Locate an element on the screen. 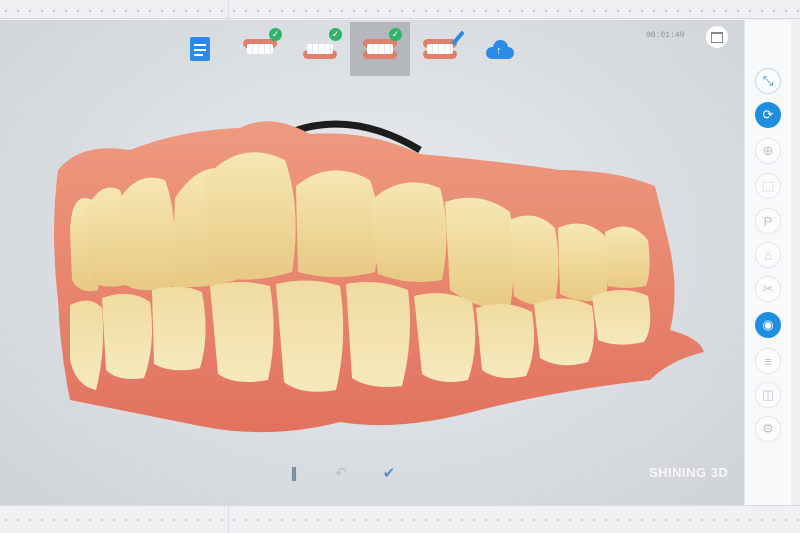 This screenshot has width=800, height=533. undo-button: ↶ is located at coordinates (341, 473).